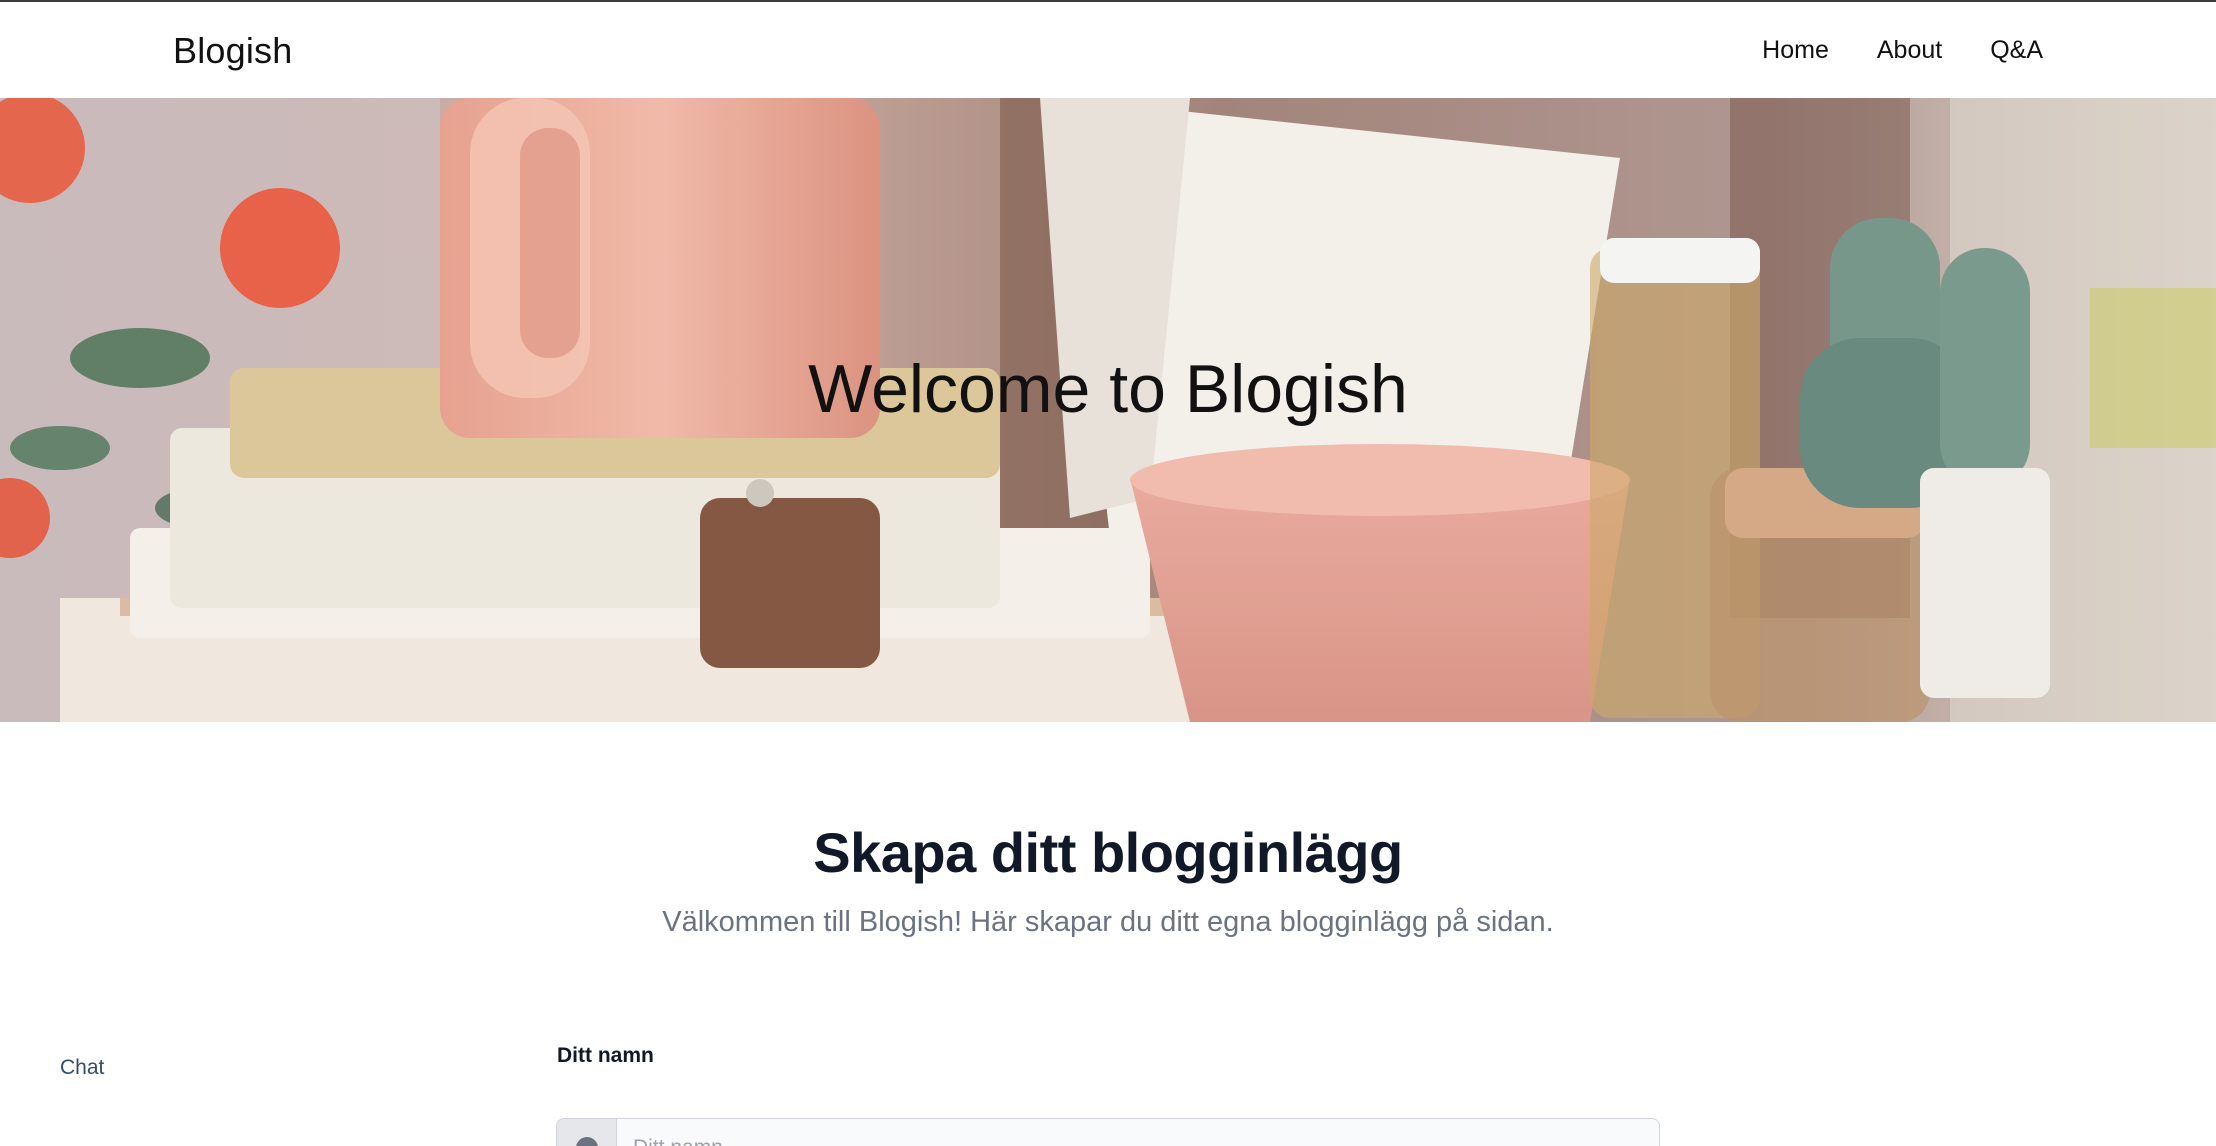  I want to click on chat-link: Chat, so click(82, 1068).